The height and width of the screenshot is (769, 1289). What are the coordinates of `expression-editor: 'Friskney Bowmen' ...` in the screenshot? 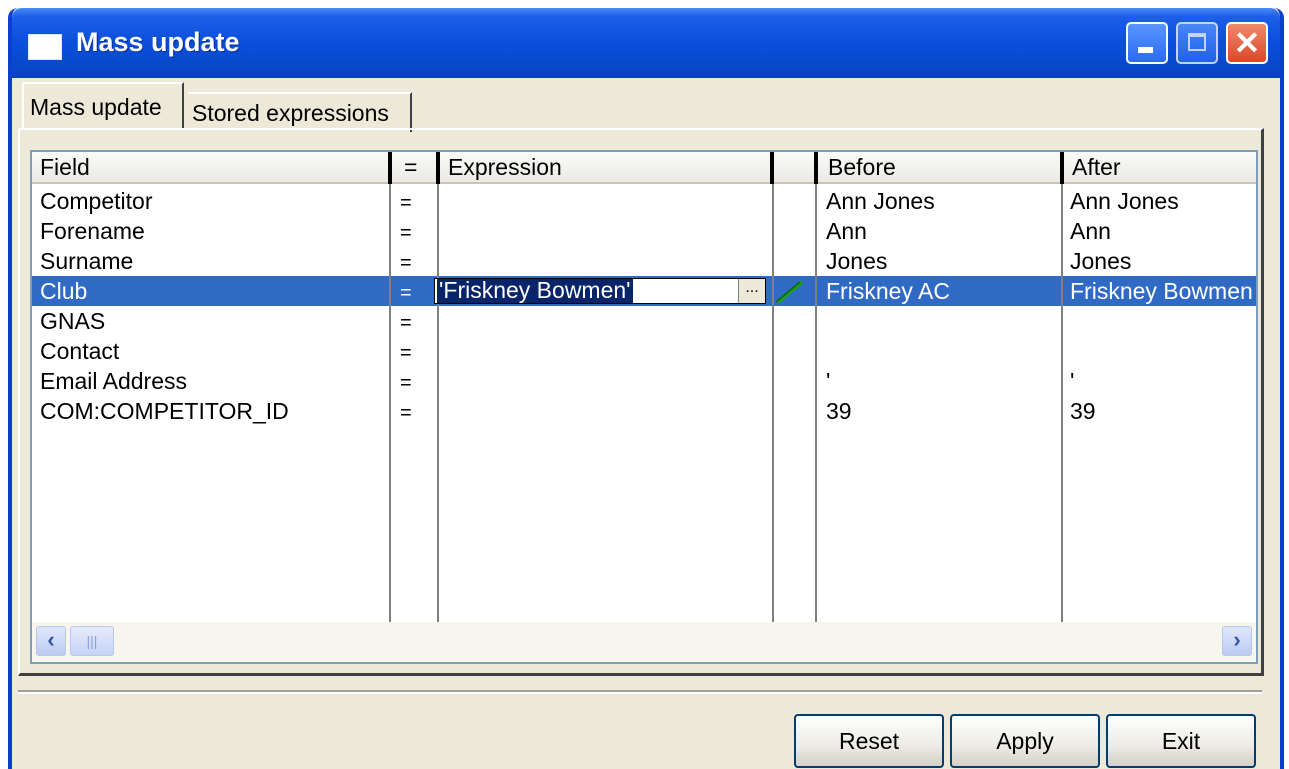 It's located at (600, 291).